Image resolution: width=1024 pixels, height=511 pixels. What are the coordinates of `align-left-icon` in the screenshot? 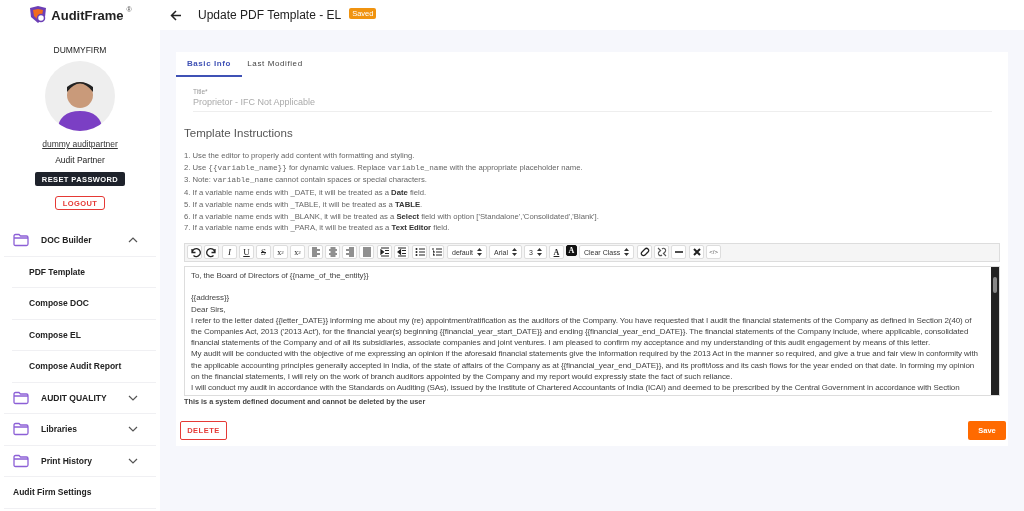 It's located at (315, 252).